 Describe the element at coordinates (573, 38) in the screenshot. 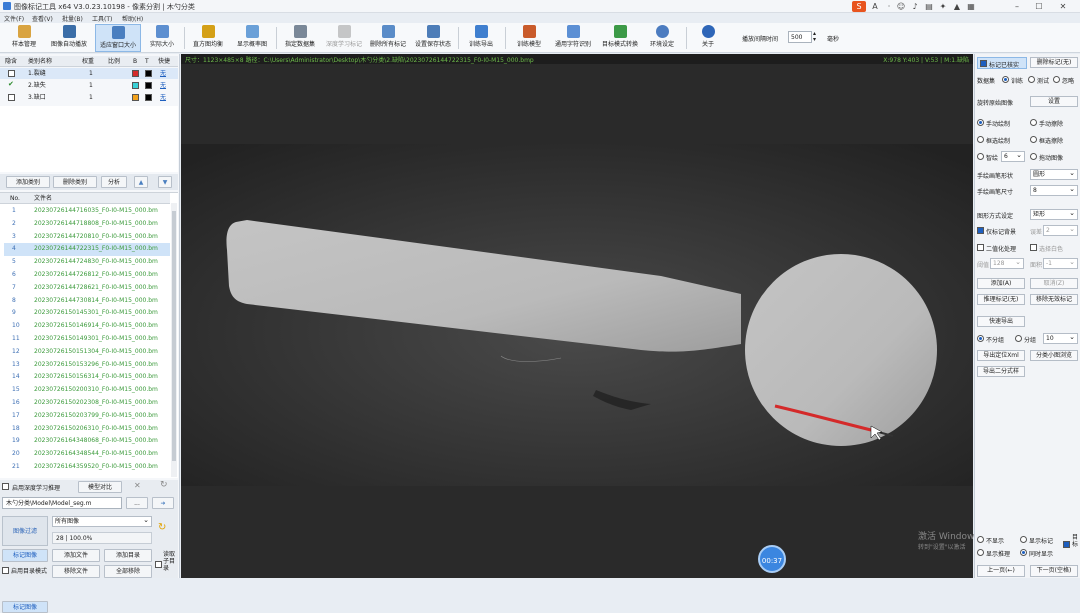

I see `ocr-button: 通用字符识别` at that location.